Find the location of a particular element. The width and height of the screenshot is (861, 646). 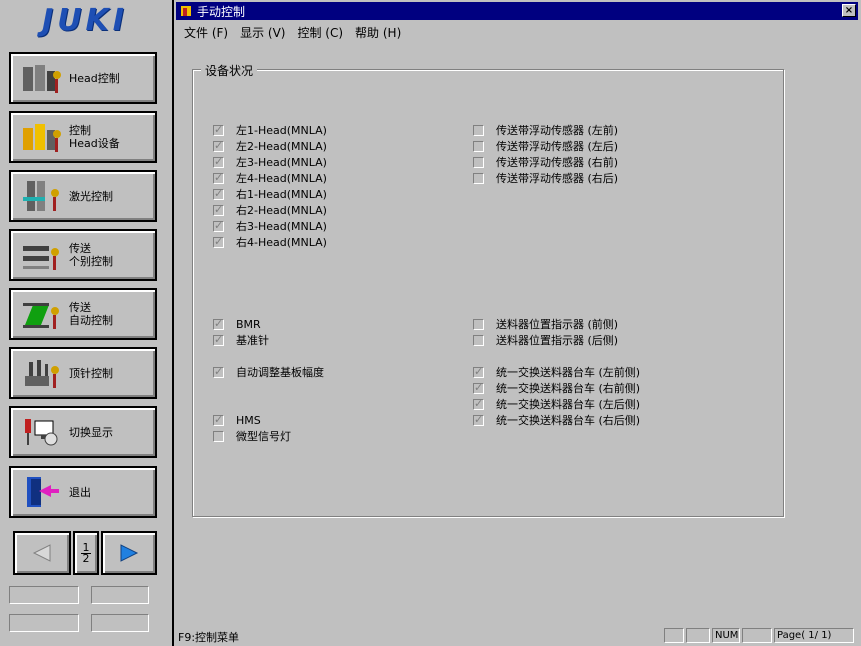

left-checkbox-row: 右2-Head(MNLA) is located at coordinates (270, 210).